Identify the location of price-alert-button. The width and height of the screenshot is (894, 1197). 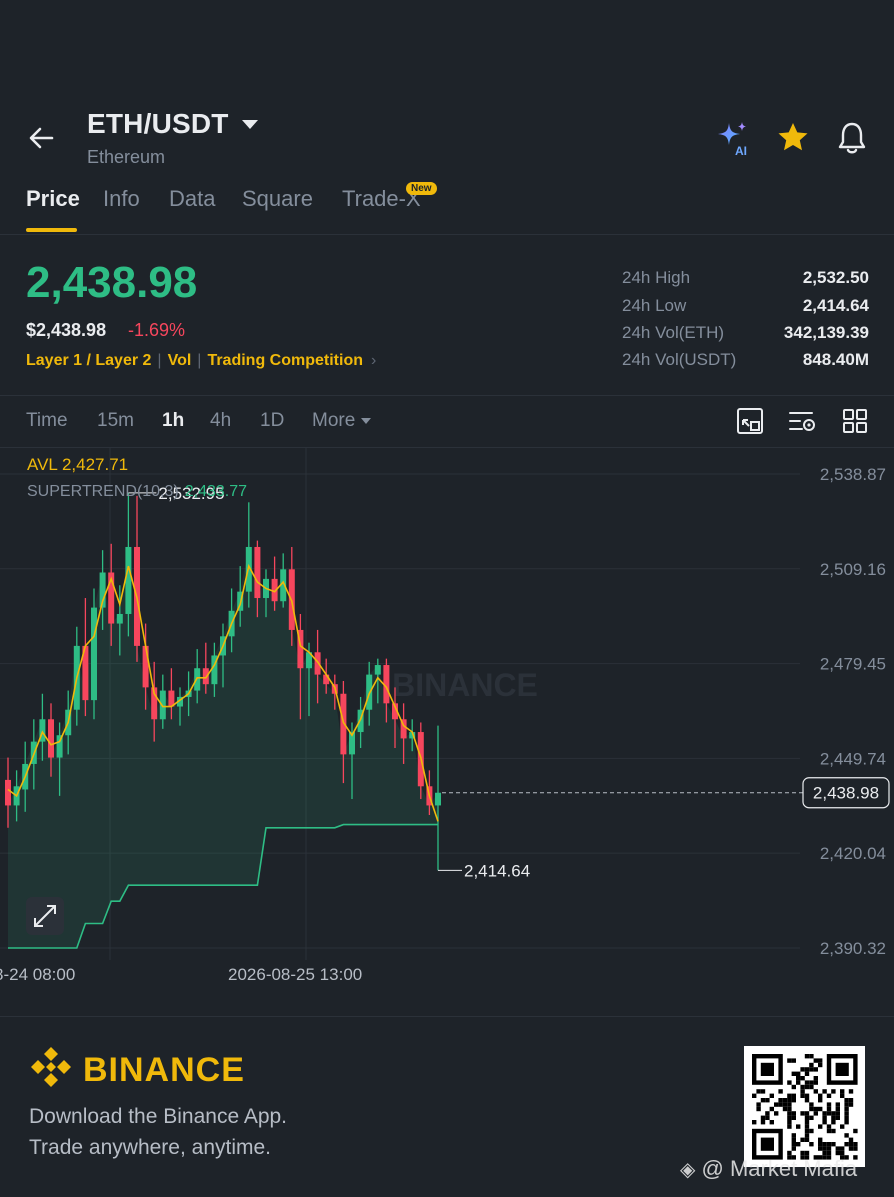
(852, 138).